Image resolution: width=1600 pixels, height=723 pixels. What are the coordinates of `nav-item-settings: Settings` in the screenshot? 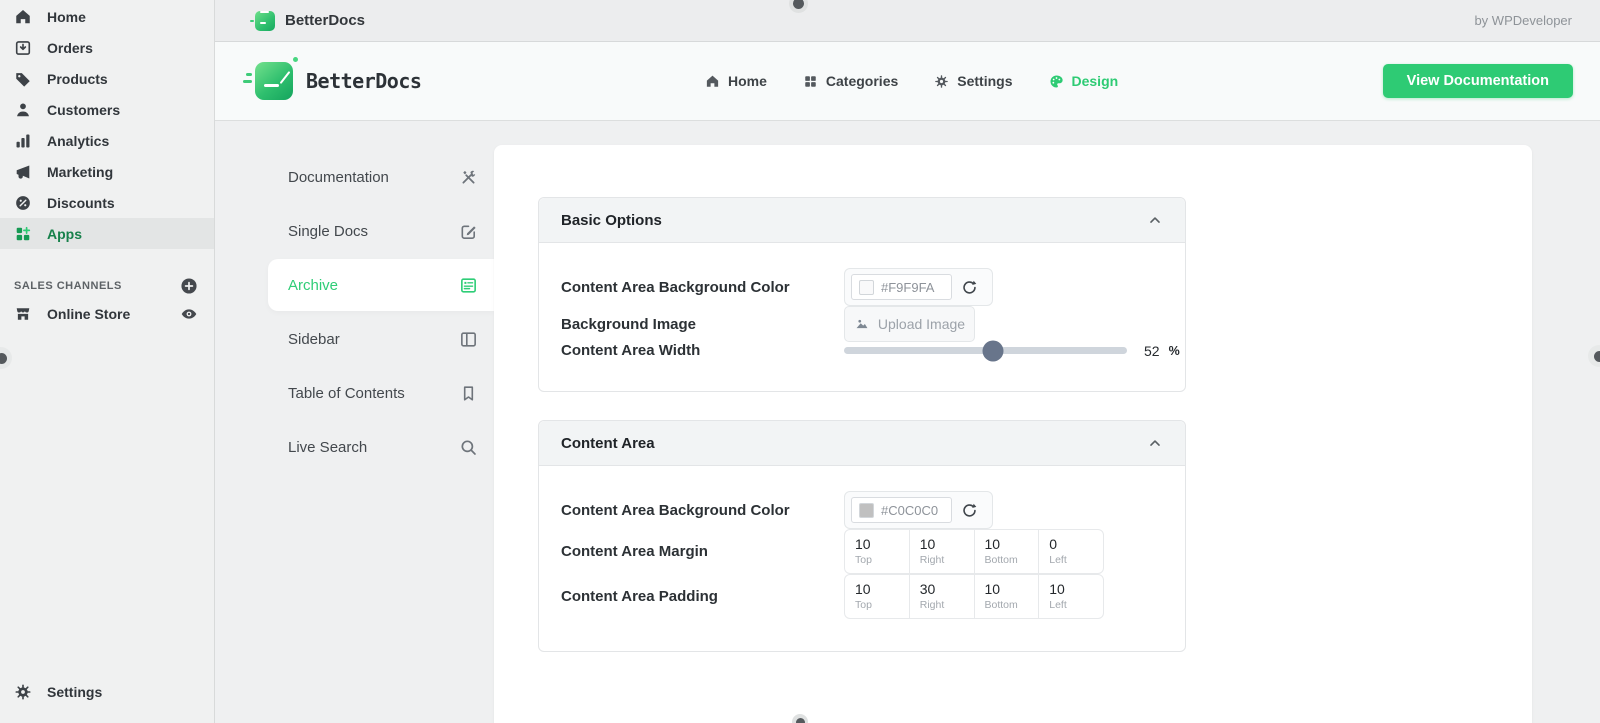 It's located at (973, 81).